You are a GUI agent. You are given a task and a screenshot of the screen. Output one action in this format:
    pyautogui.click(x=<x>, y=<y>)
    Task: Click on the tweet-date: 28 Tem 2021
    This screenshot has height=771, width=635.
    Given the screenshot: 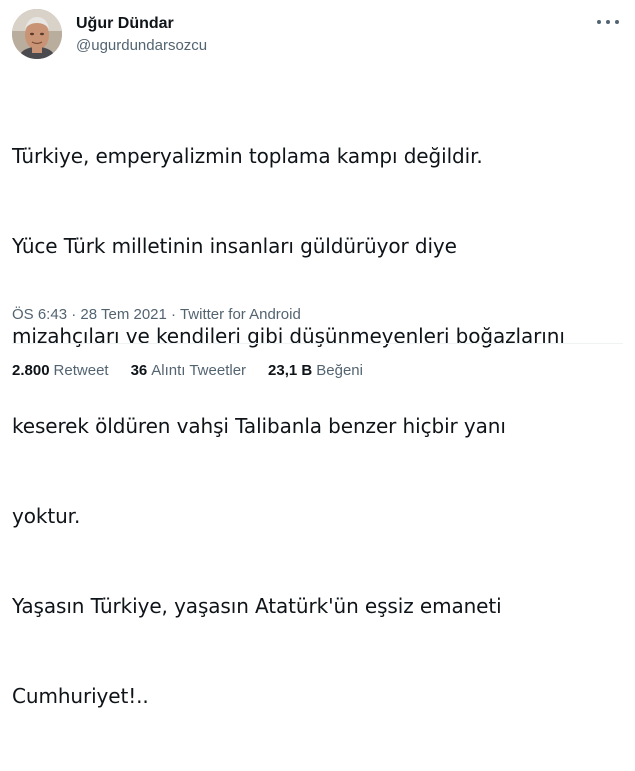 What is the action you would take?
    pyautogui.click(x=123, y=314)
    